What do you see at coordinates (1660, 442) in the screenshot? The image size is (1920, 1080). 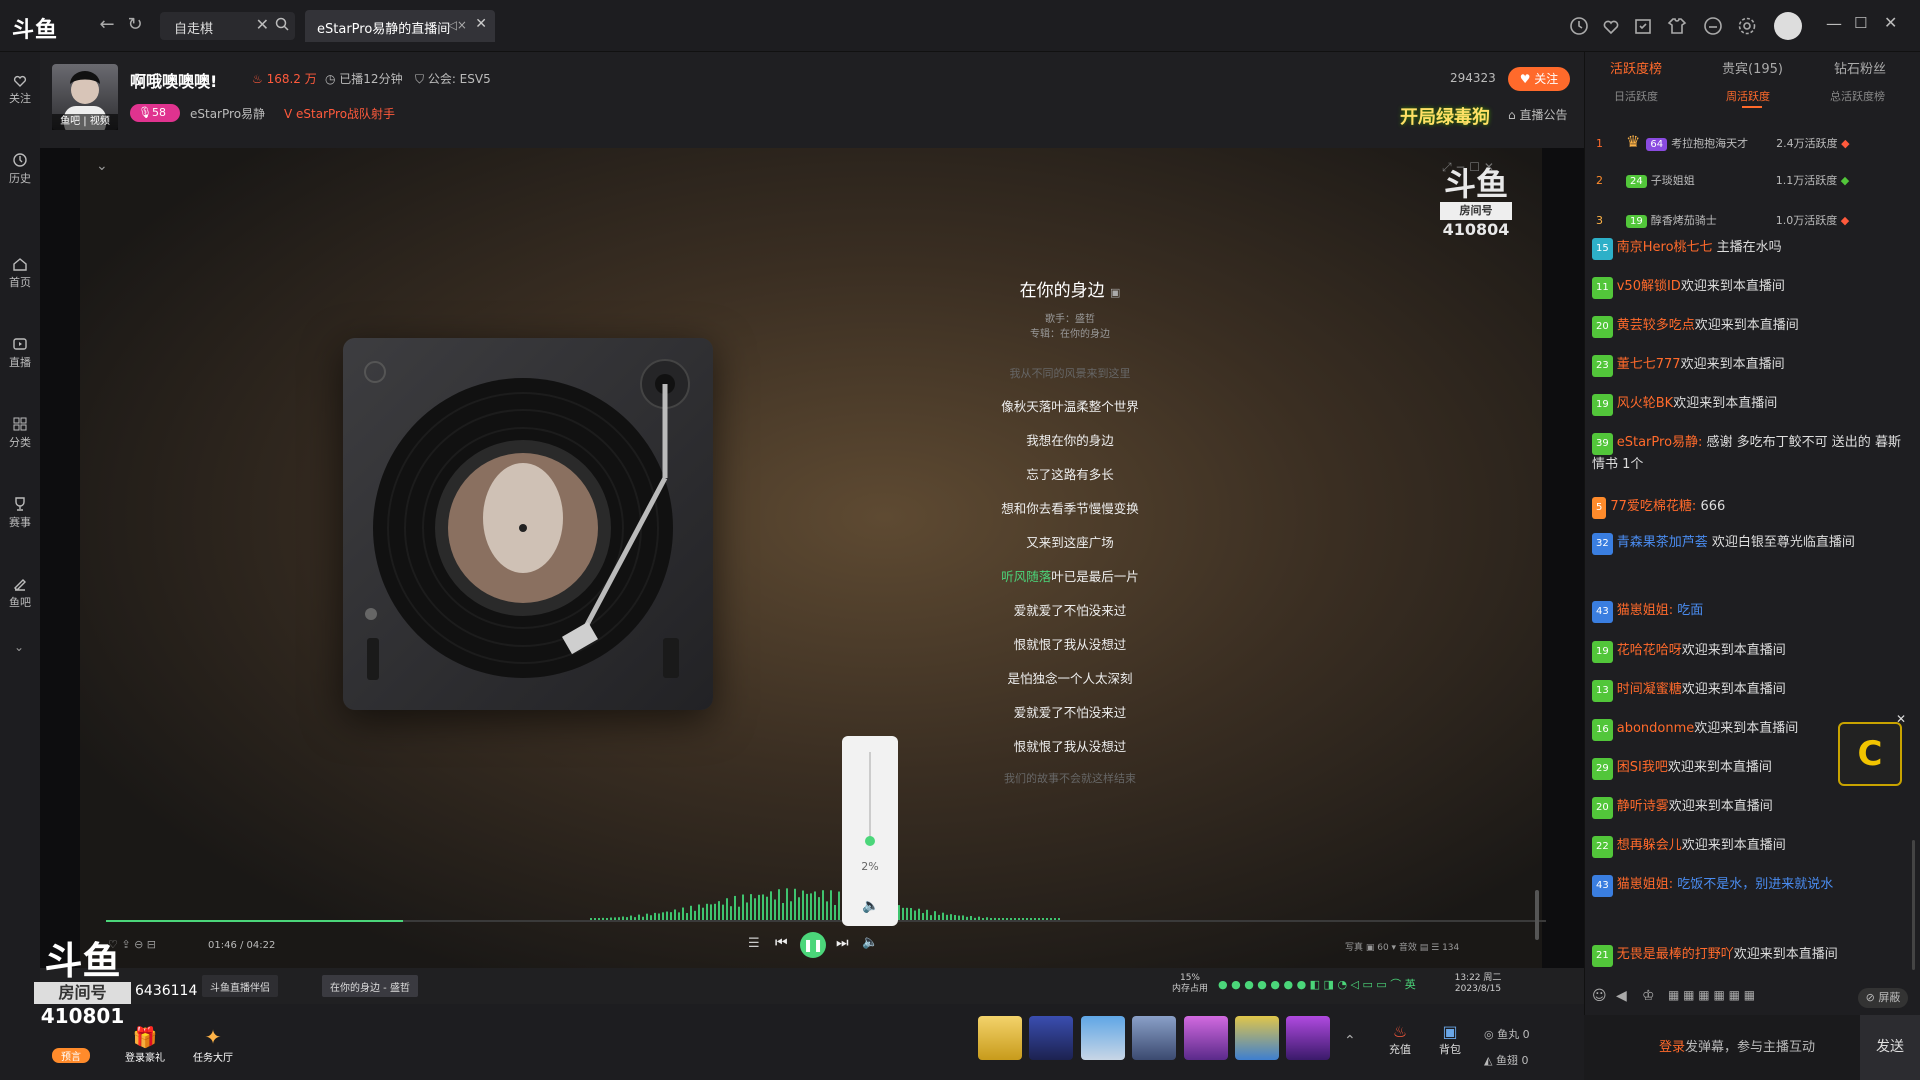 I see `chat-user: eStarPro易静:` at bounding box center [1660, 442].